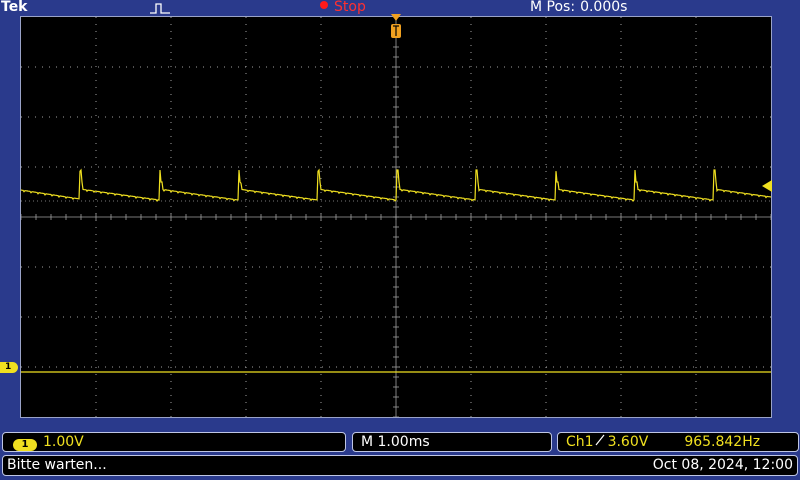 The image size is (800, 480). What do you see at coordinates (160, 8) in the screenshot?
I see `single-pulse-icon` at bounding box center [160, 8].